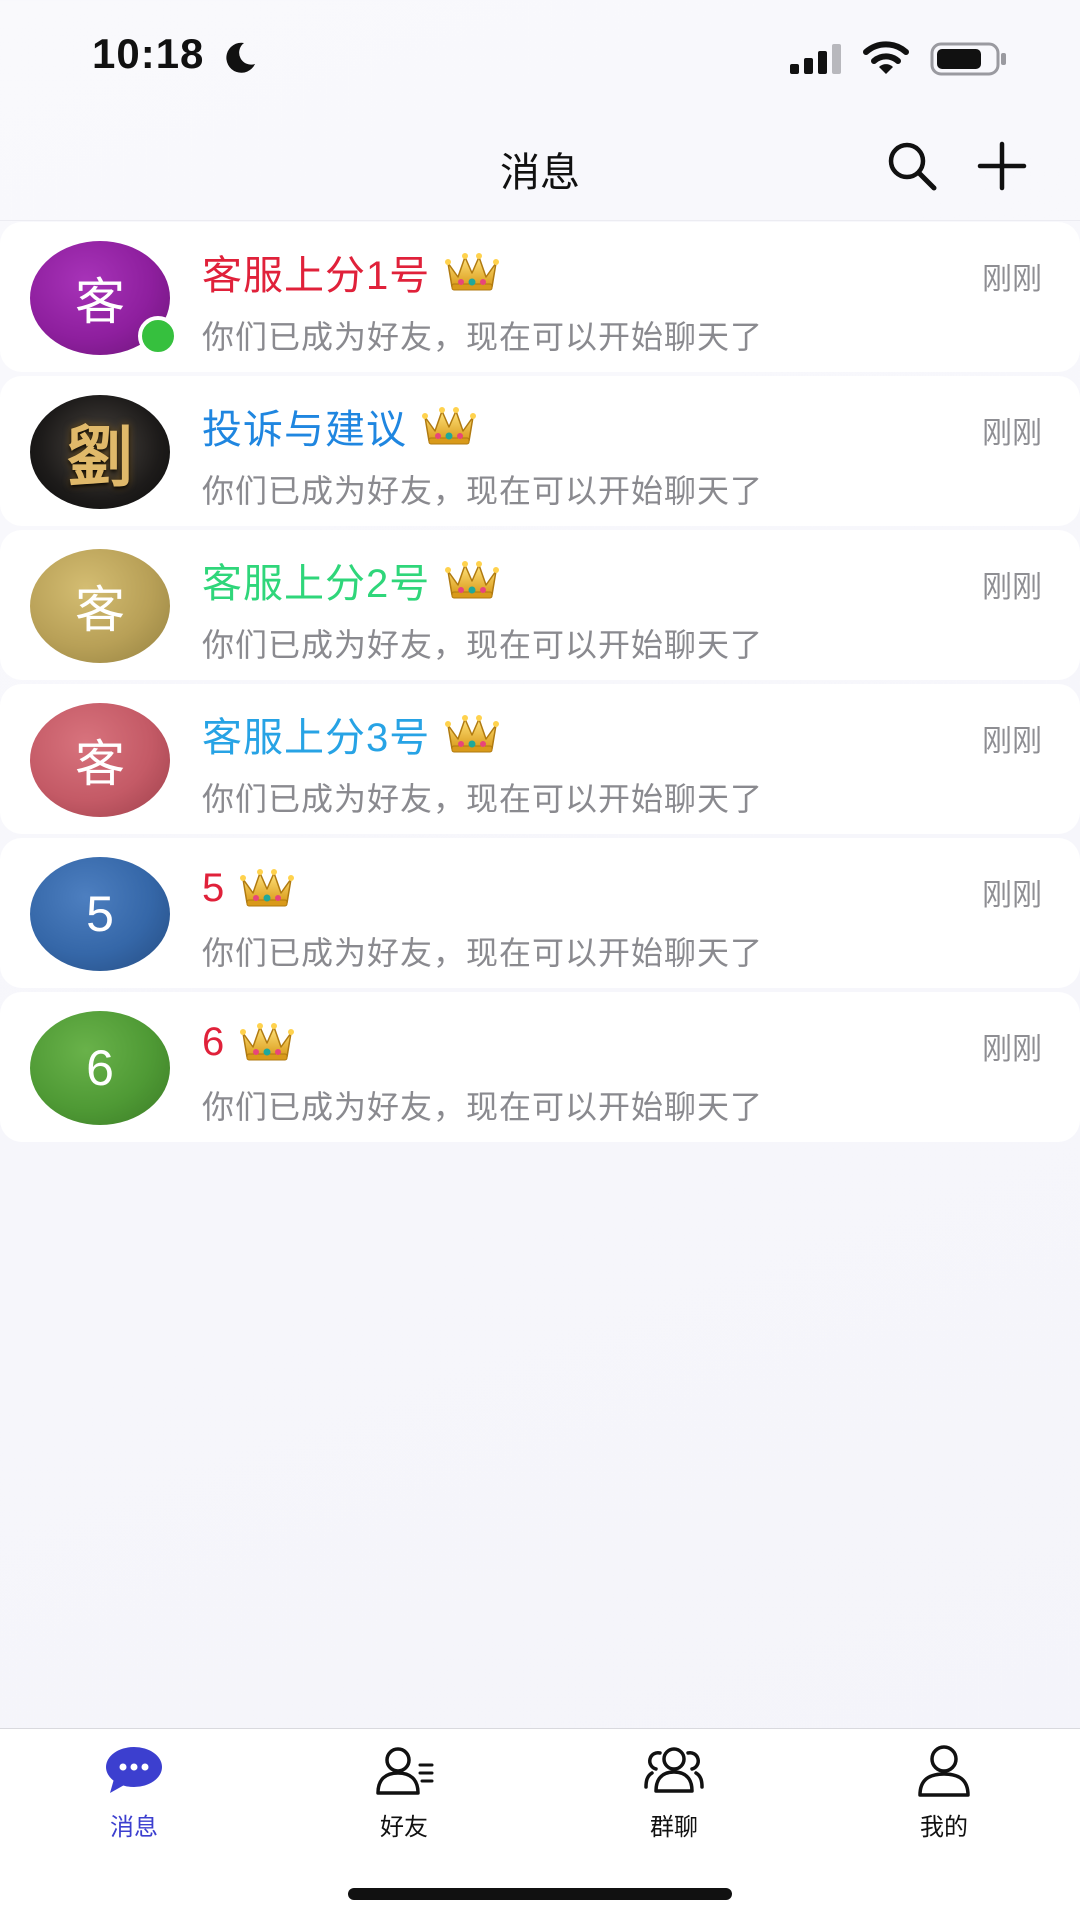 The height and width of the screenshot is (1921, 1080). I want to click on wifi-icon, so click(886, 57).